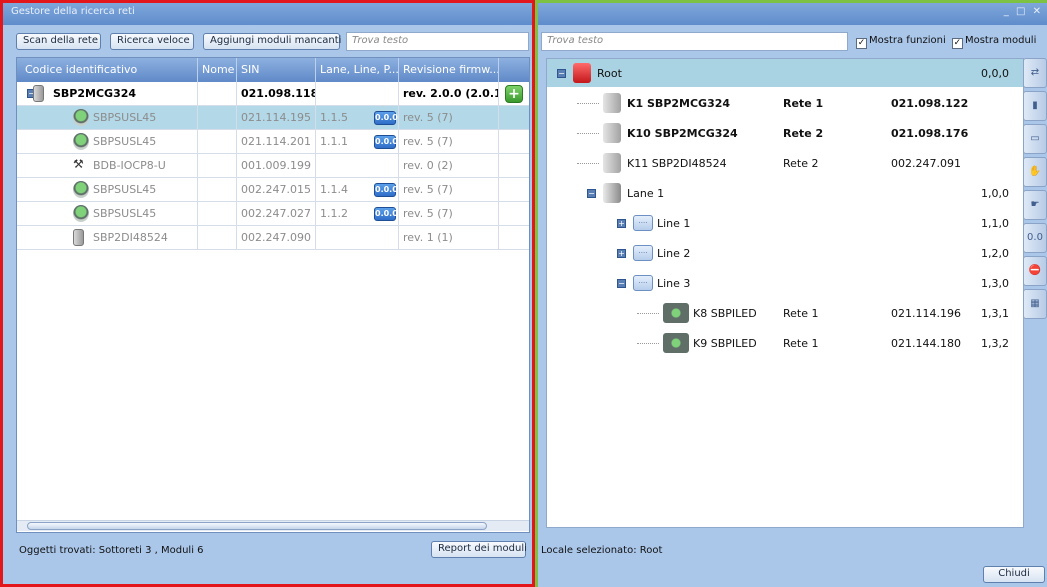 The height and width of the screenshot is (587, 1047). Describe the element at coordinates (1014, 574) in the screenshot. I see `close-button: Chiudi` at that location.